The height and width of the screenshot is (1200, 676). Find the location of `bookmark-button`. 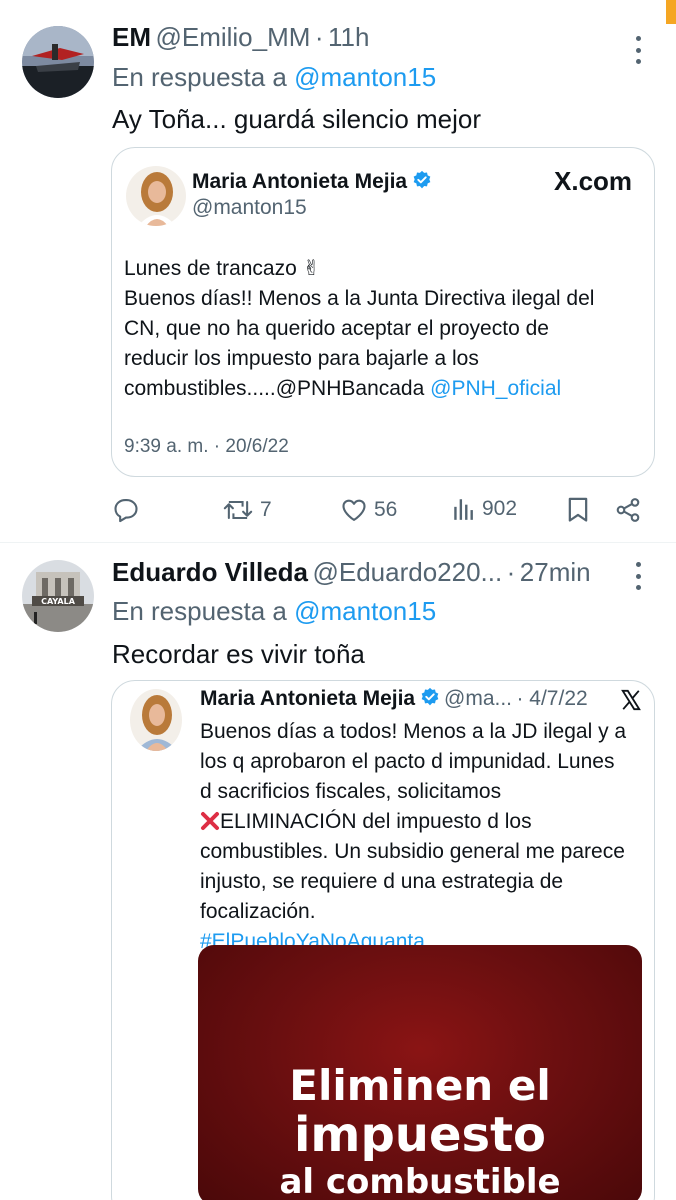

bookmark-button is located at coordinates (578, 510).